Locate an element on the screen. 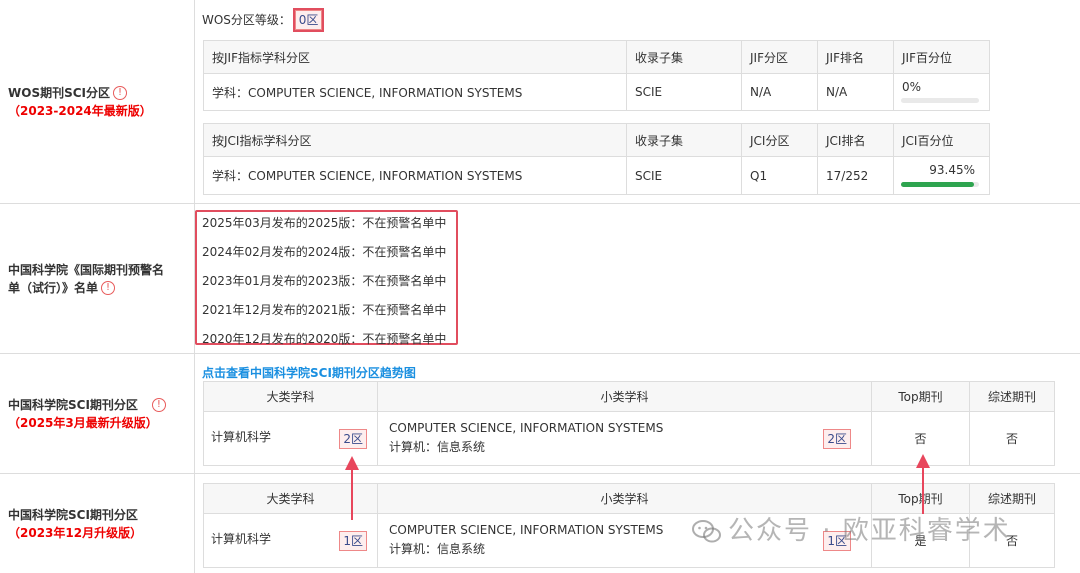 The image size is (1080, 573). jif-header-zone: JIF分区 is located at coordinates (779, 57).